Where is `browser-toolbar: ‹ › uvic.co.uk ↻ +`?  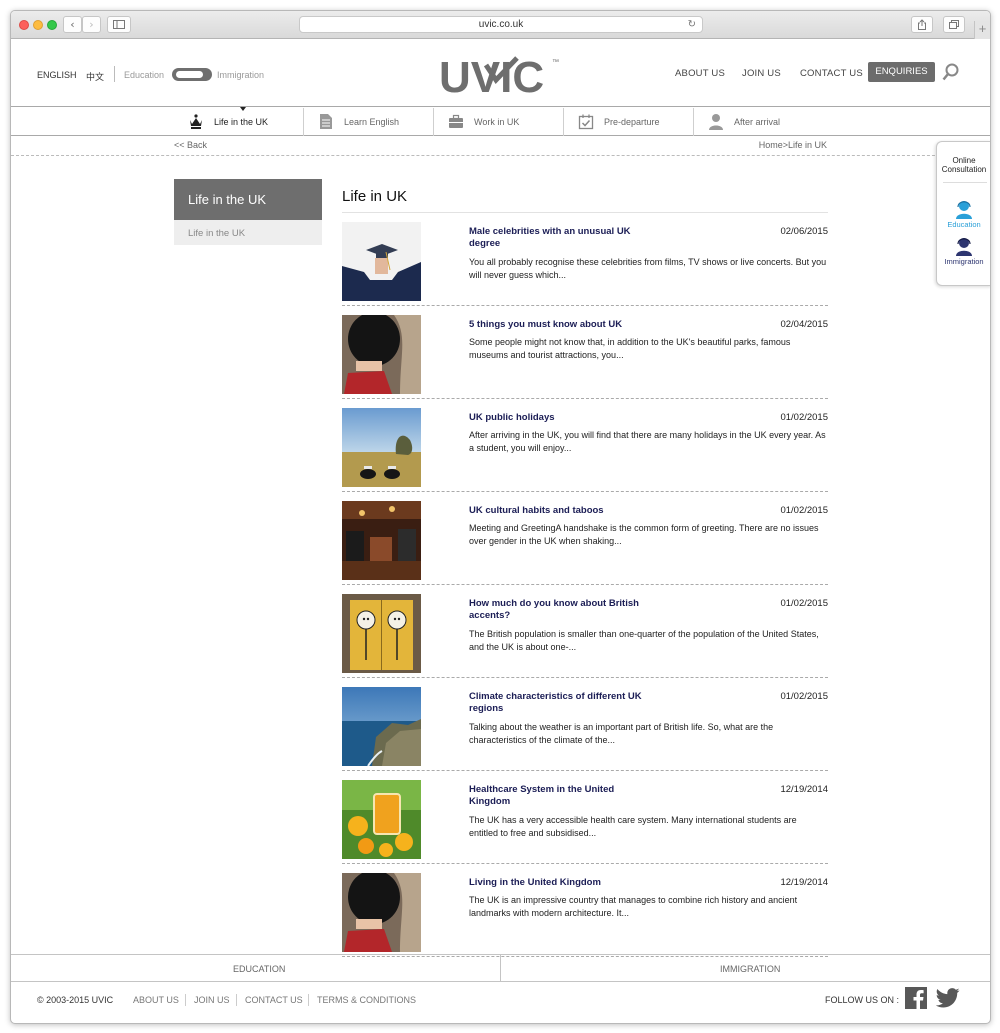 browser-toolbar: ‹ › uvic.co.uk ↻ + is located at coordinates (500, 25).